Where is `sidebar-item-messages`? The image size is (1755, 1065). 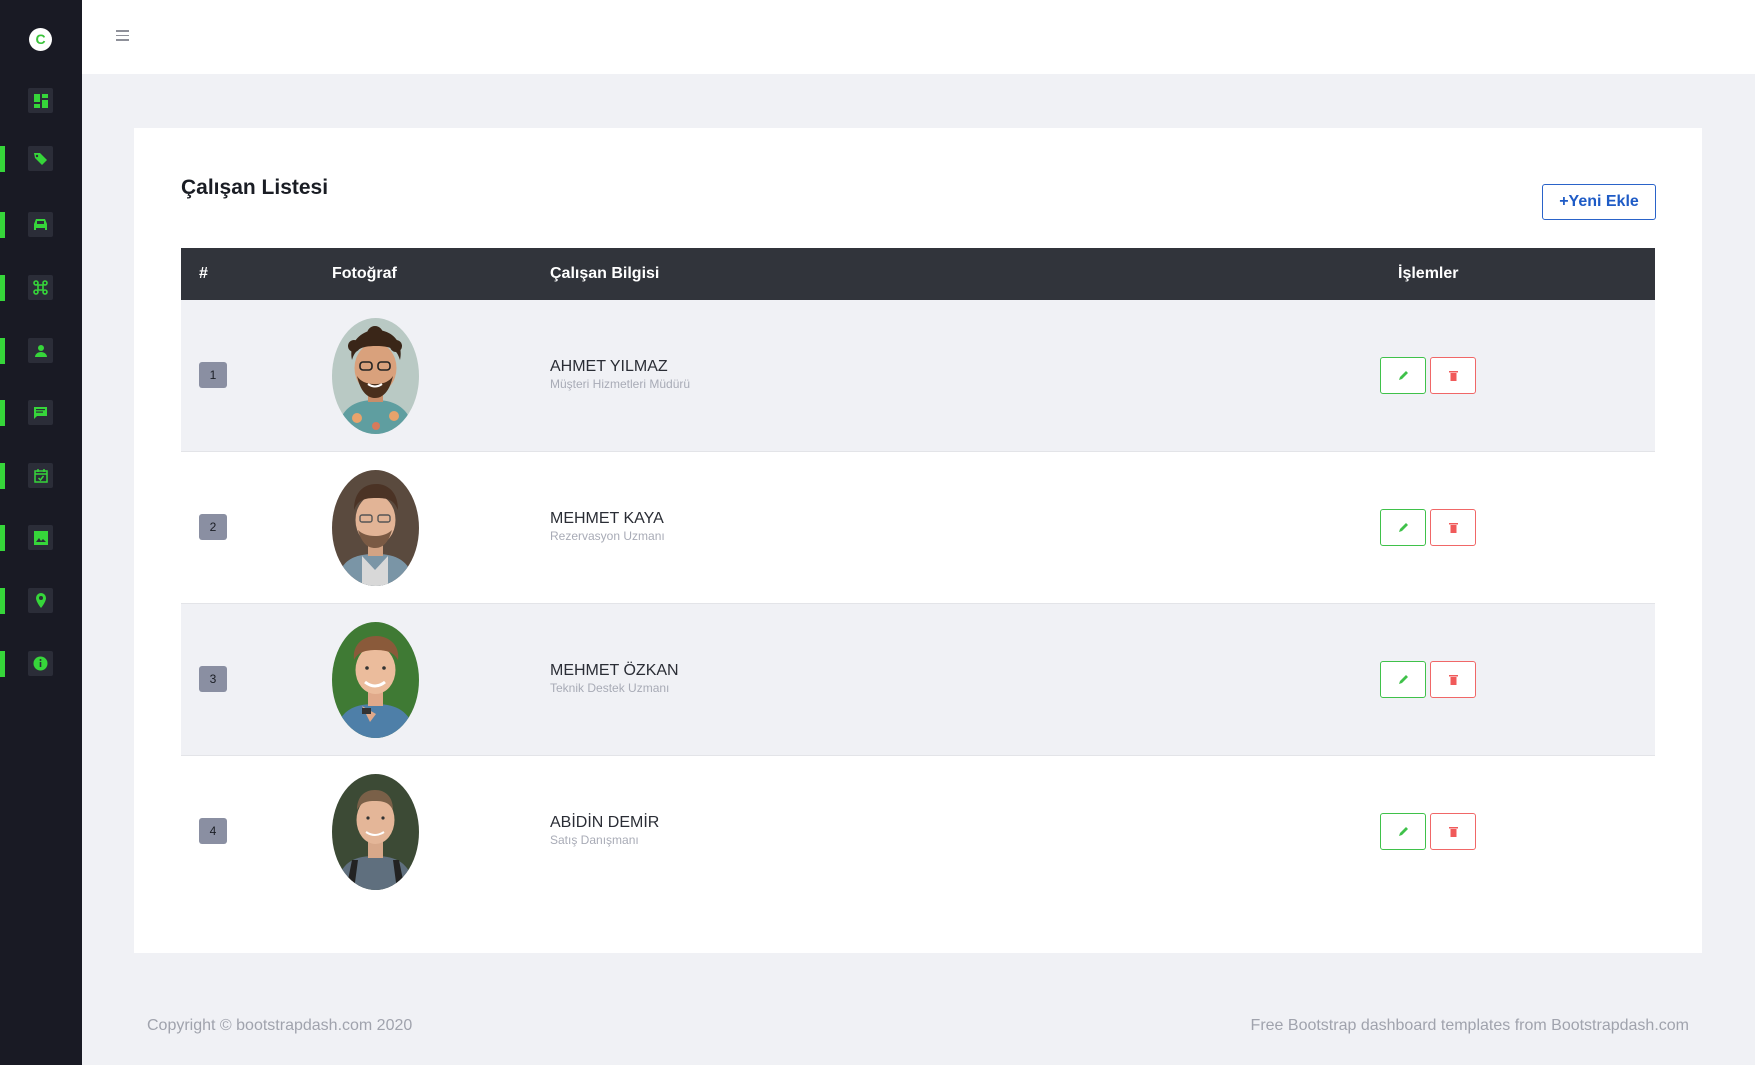
sidebar-item-messages is located at coordinates (41, 413).